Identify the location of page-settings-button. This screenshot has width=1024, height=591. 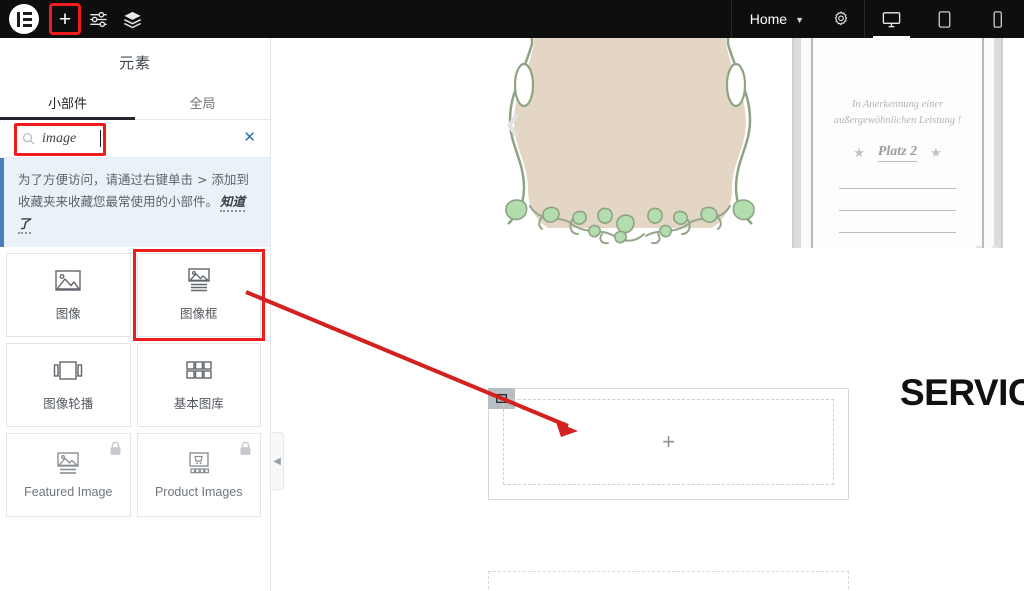
(841, 19).